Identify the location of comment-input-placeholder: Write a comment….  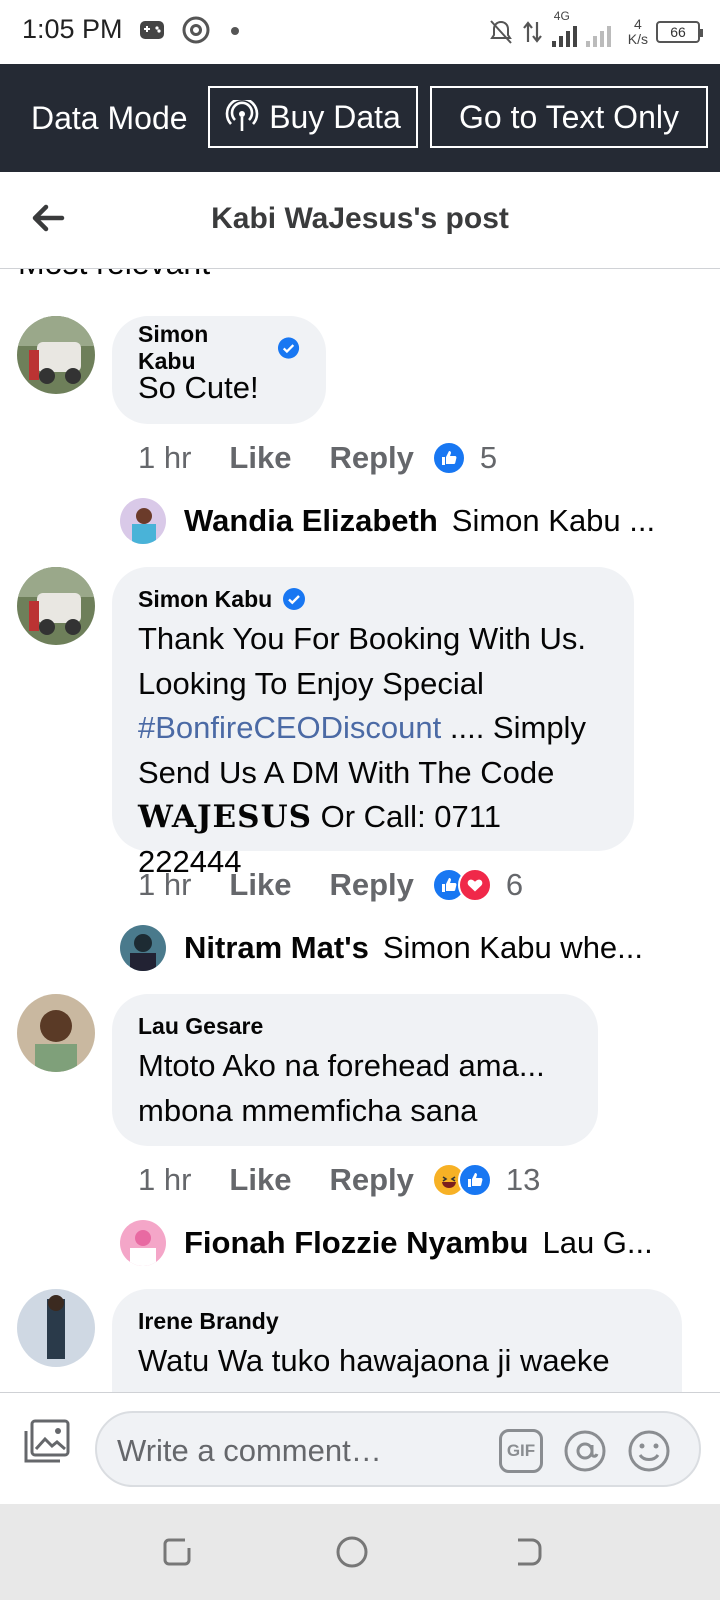
(249, 1450).